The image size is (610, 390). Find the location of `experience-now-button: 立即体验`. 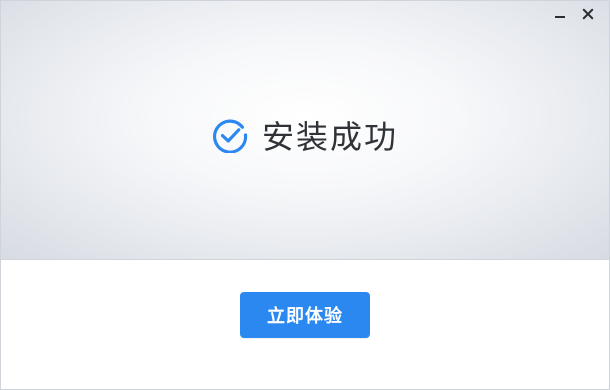

experience-now-button: 立即体验 is located at coordinates (305, 315).